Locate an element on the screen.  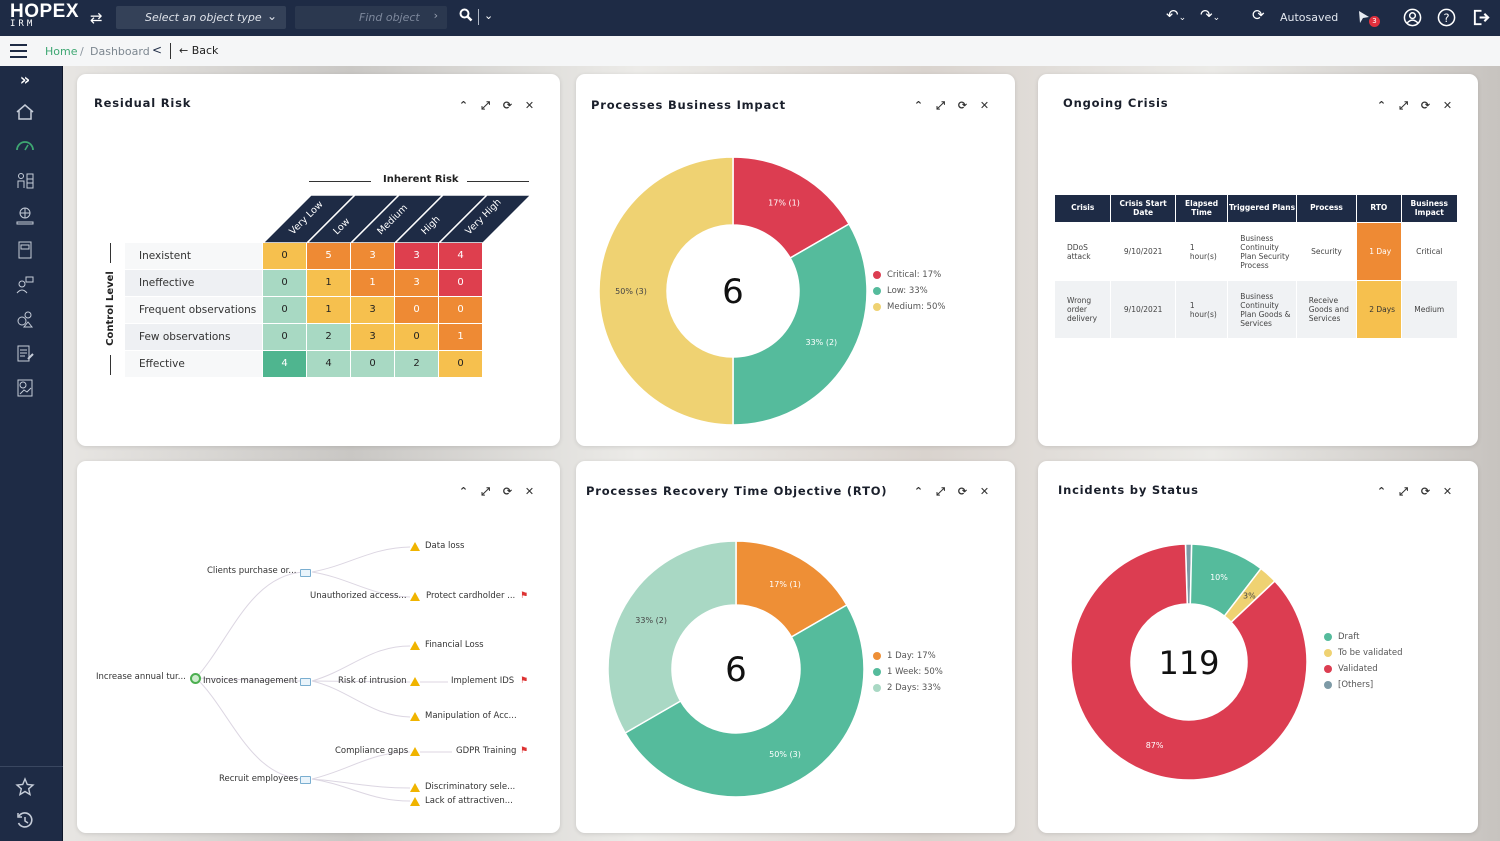
legend-item: Validated is located at coordinates (1363, 669).